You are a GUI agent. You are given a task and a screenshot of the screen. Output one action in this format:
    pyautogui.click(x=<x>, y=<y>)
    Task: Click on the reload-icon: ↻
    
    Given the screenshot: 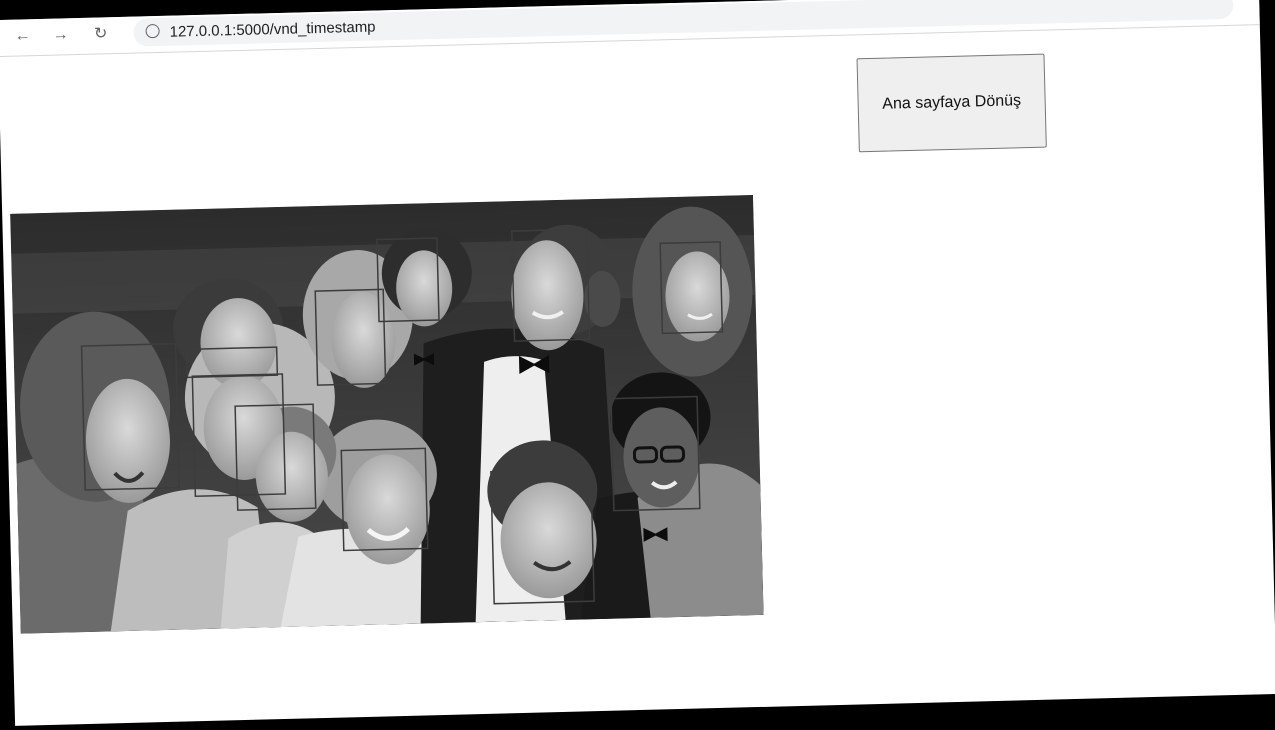 What is the action you would take?
    pyautogui.click(x=100, y=34)
    